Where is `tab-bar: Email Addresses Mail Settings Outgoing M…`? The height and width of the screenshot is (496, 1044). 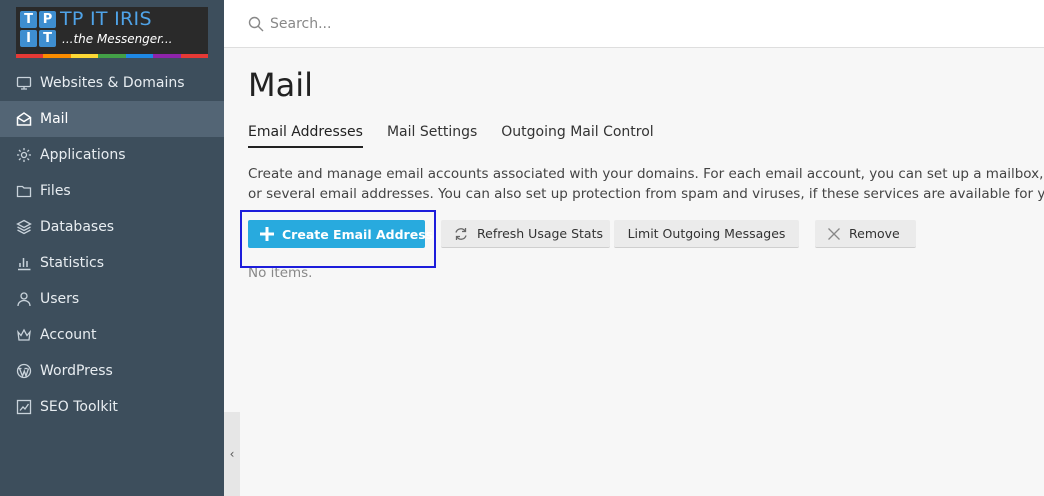 tab-bar: Email Addresses Mail Settings Outgoing M… is located at coordinates (463, 136).